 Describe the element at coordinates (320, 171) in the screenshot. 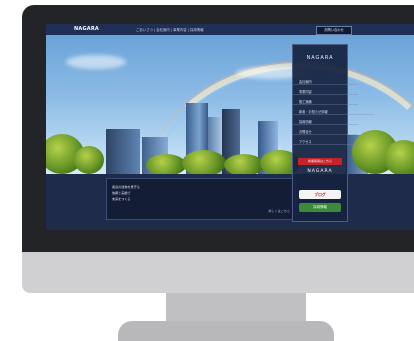

I see `sidebar-logo-secondary: NAGARA` at that location.